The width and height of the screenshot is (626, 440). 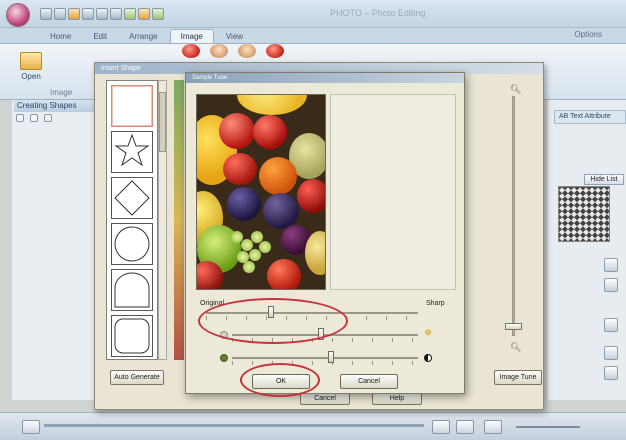 I want to click on timeline-start-button, so click(x=31, y=427).